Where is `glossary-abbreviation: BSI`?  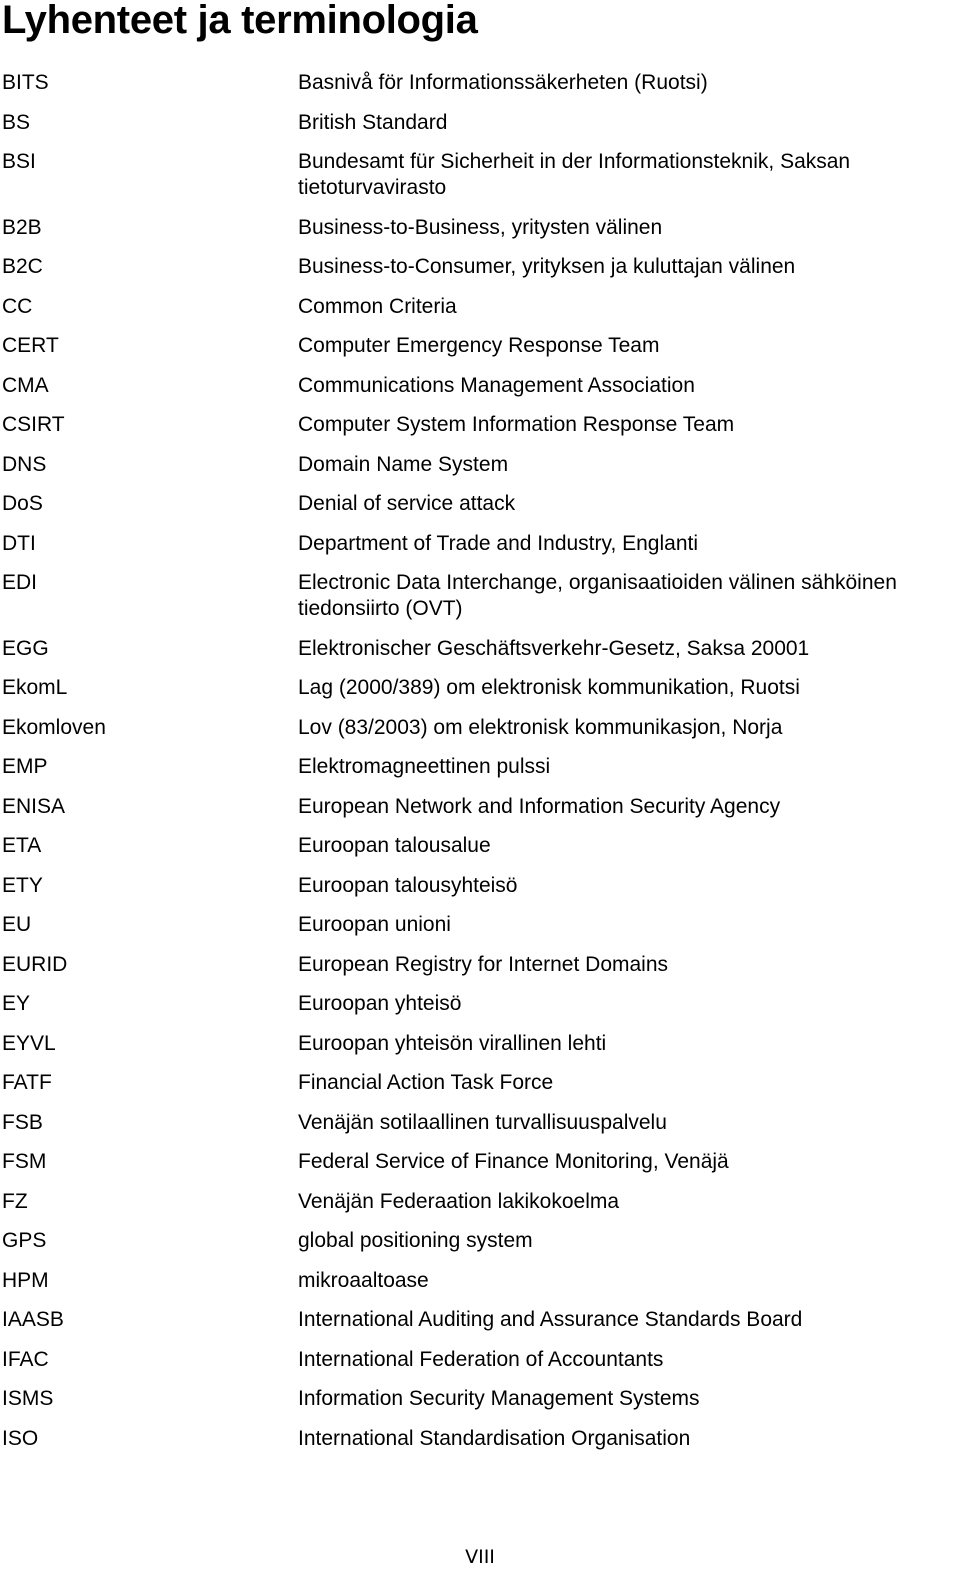 glossary-abbreviation: BSI is located at coordinates (19, 161).